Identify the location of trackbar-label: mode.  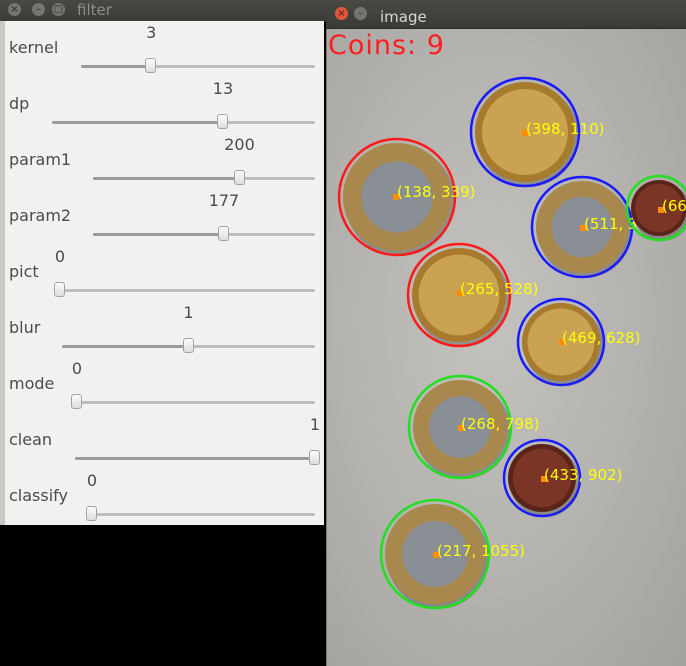
(32, 383).